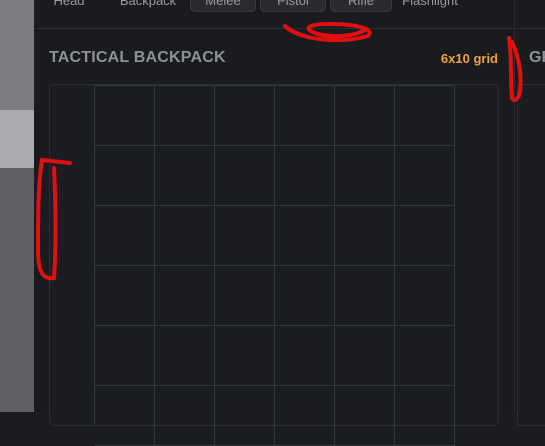 The image size is (545, 446). Describe the element at coordinates (515, 69) in the screenshot. I see `annotation-scribble-right` at that location.